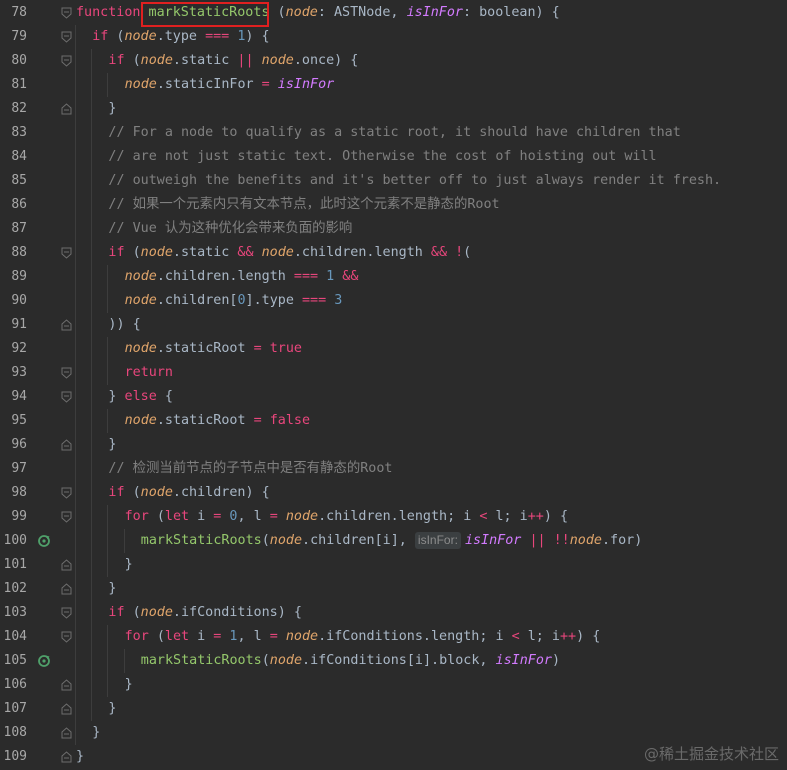 The height and width of the screenshot is (770, 787). I want to click on line-number: 97, so click(19, 468).